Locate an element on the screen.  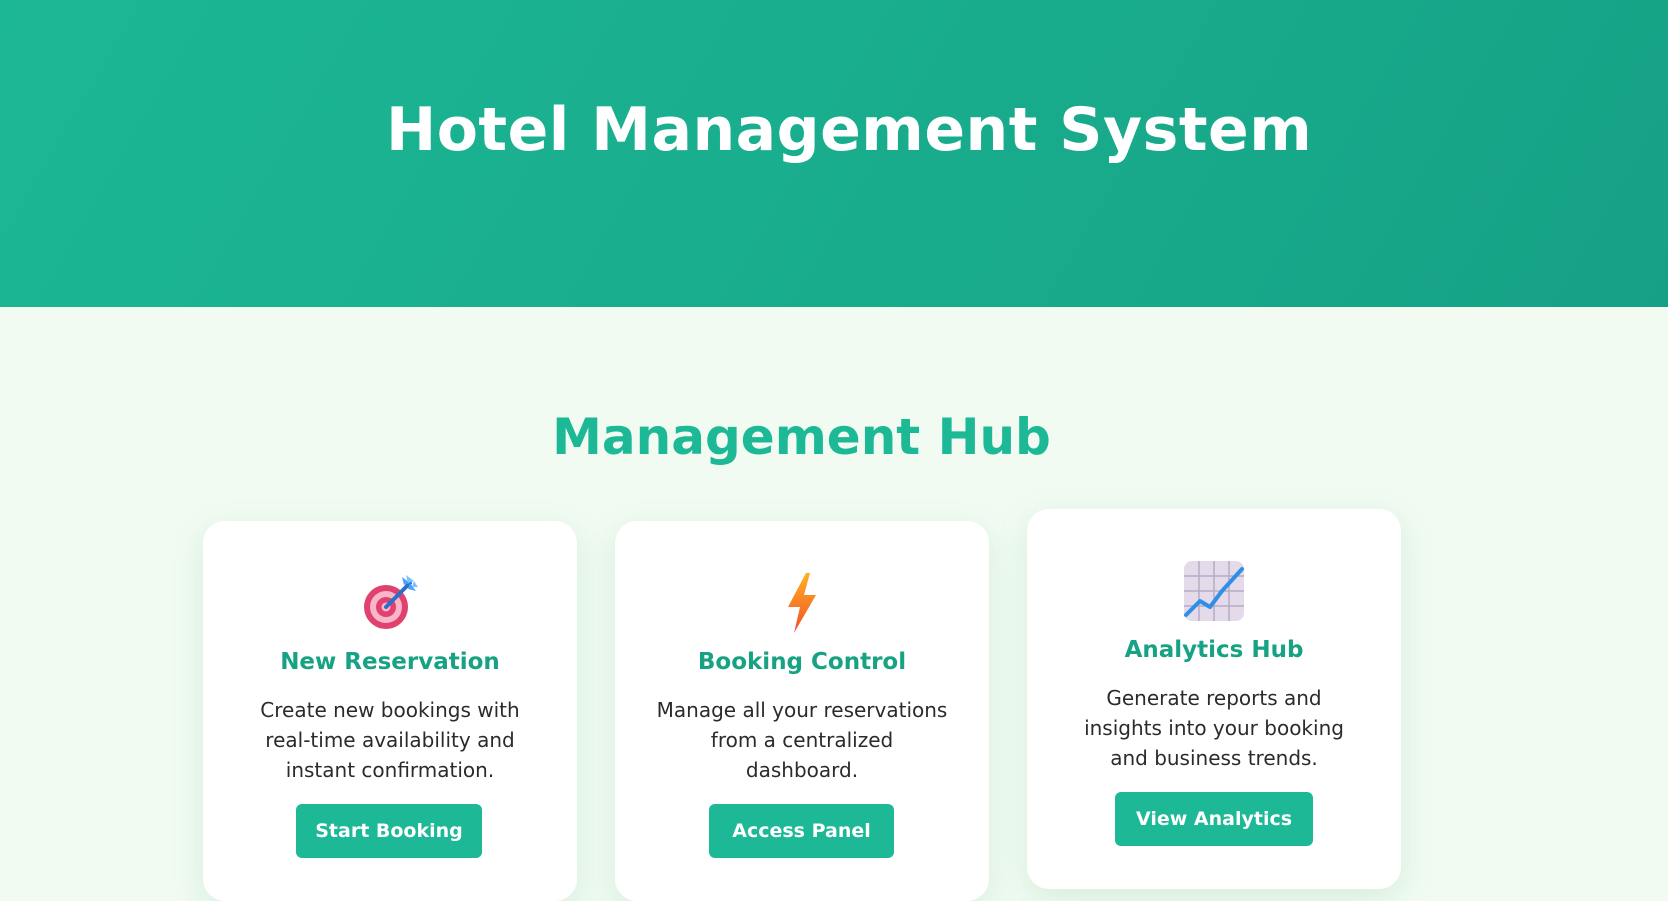
page-title: Hotel Management System is located at coordinates (849, 130).